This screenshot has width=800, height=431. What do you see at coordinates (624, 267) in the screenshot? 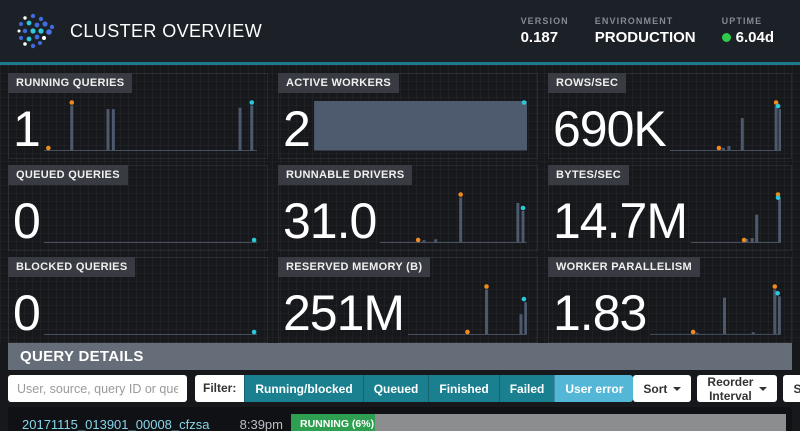
I see `metric-card-label: WORKER PARALLELISM` at bounding box center [624, 267].